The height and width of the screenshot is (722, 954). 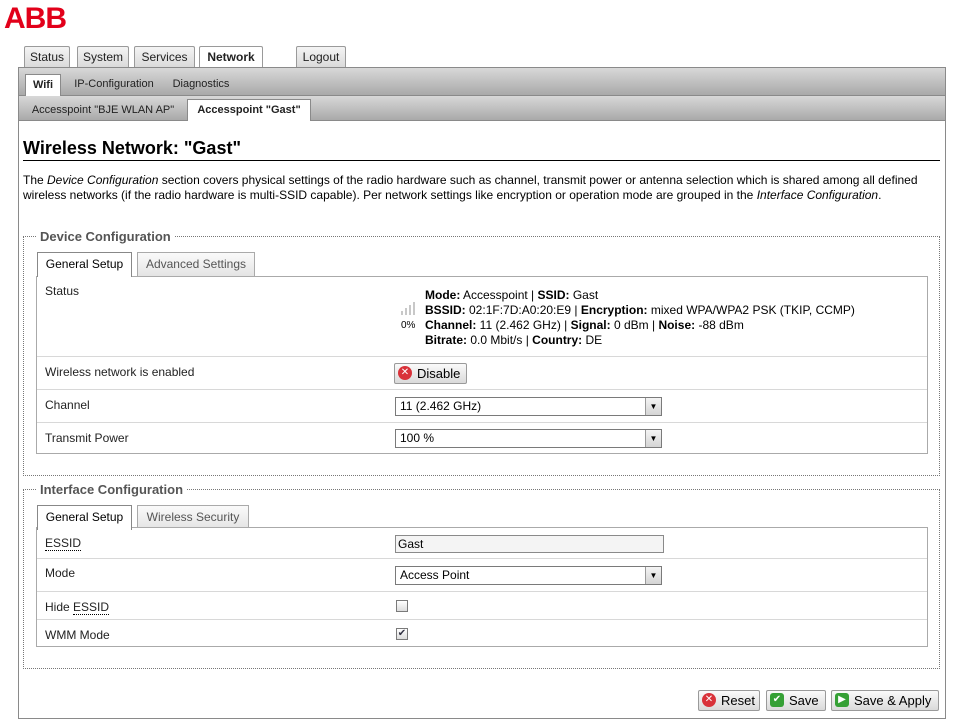 I want to click on hide-essid-label: Hide ESSID, so click(x=77, y=607).